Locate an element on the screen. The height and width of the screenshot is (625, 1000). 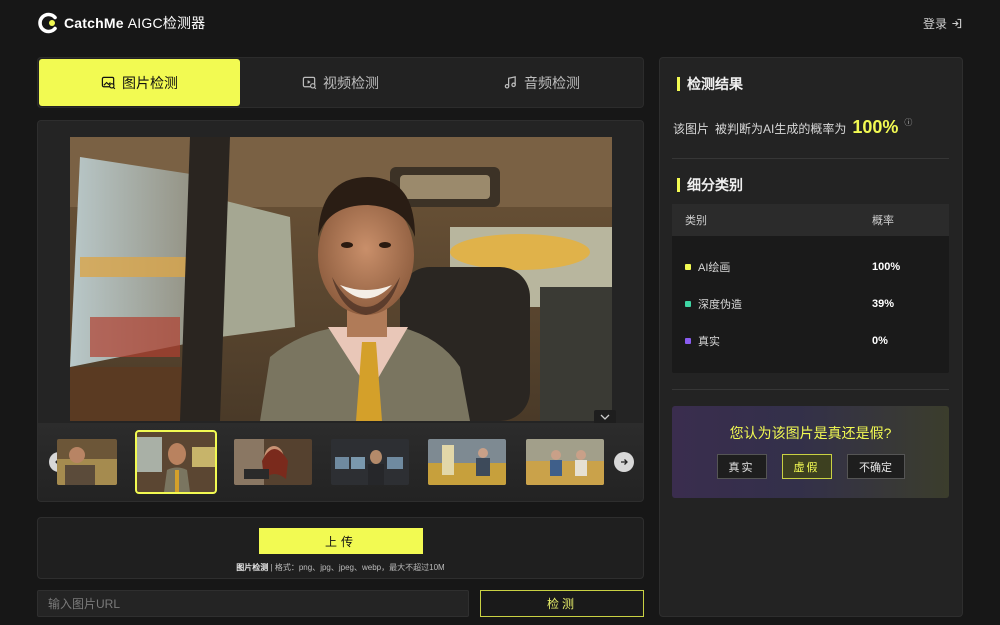
result-summary: 该图片 被判断为AI生成的概率为 100% ⓘ is located at coordinates (792, 127).